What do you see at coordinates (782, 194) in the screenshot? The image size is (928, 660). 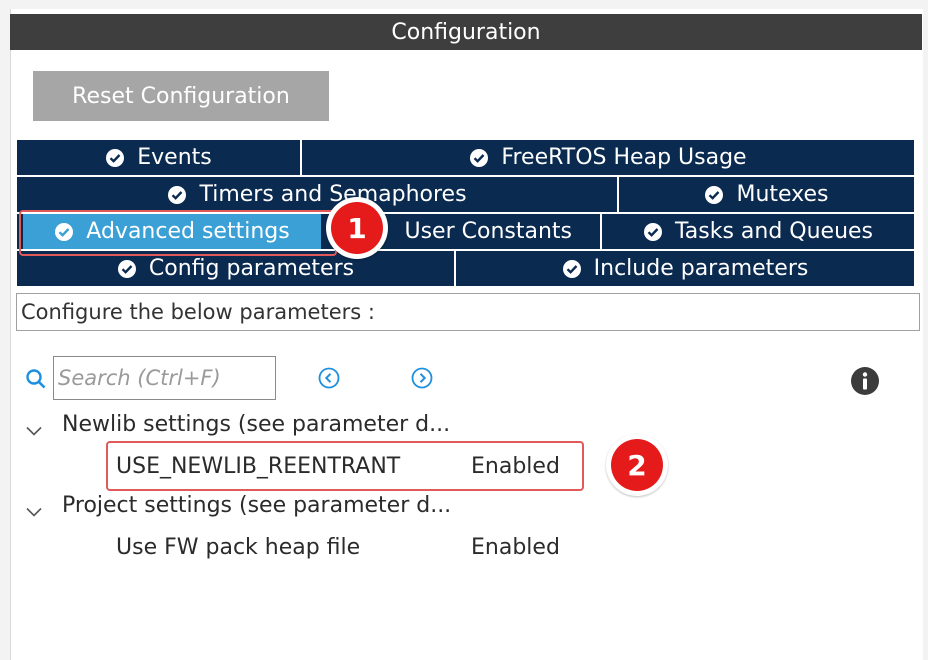 I see `tab-label: Mutexes` at bounding box center [782, 194].